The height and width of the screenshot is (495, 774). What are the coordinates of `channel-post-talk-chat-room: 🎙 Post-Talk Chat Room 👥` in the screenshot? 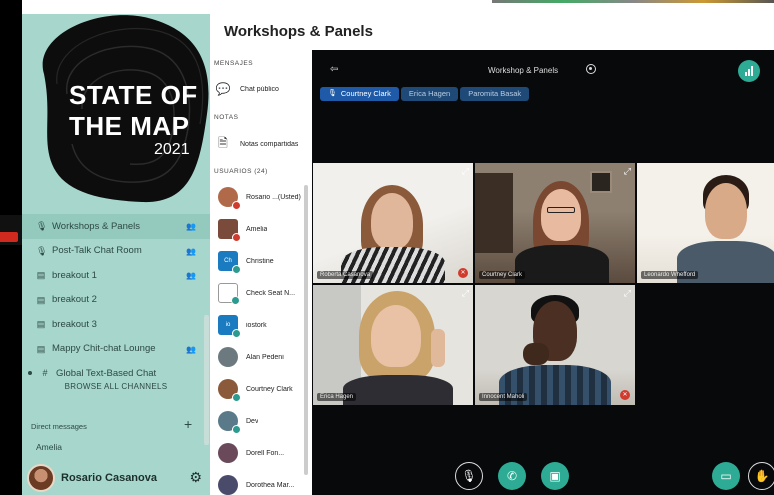 It's located at (116, 251).